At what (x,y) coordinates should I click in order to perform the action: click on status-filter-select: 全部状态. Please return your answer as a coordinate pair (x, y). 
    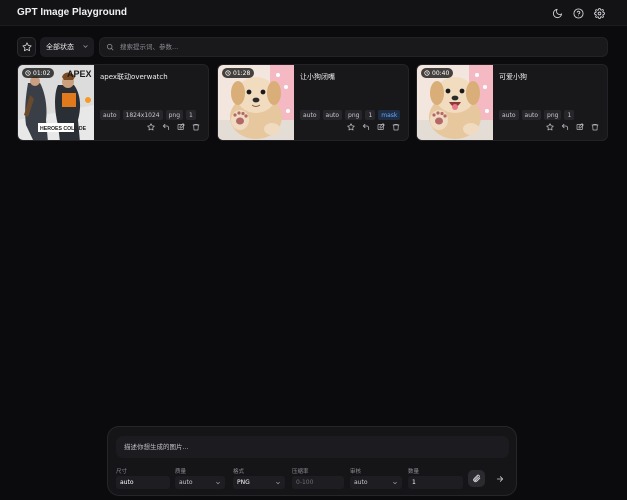
    Looking at the image, I should click on (67, 47).